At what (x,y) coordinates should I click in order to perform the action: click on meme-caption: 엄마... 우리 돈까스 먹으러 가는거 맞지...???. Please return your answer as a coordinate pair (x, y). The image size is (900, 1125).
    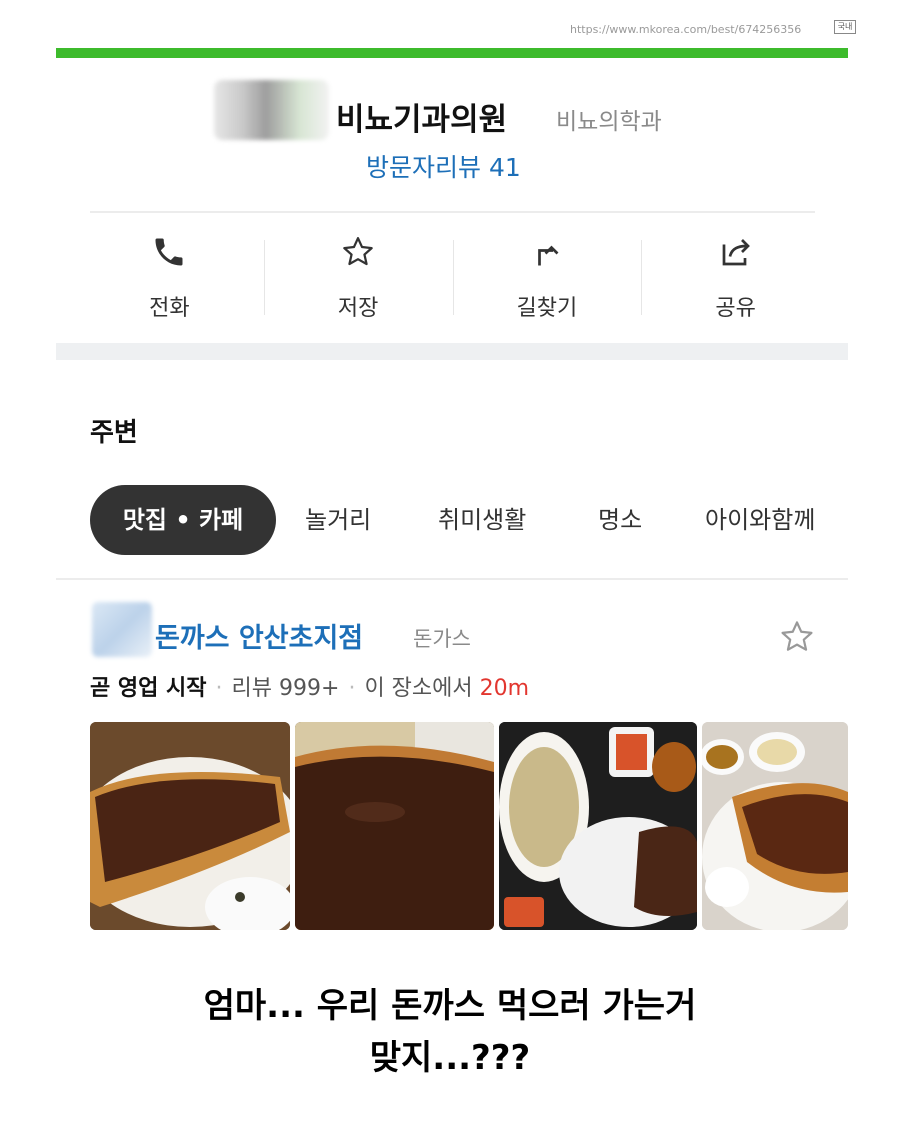
    Looking at the image, I should click on (450, 1032).